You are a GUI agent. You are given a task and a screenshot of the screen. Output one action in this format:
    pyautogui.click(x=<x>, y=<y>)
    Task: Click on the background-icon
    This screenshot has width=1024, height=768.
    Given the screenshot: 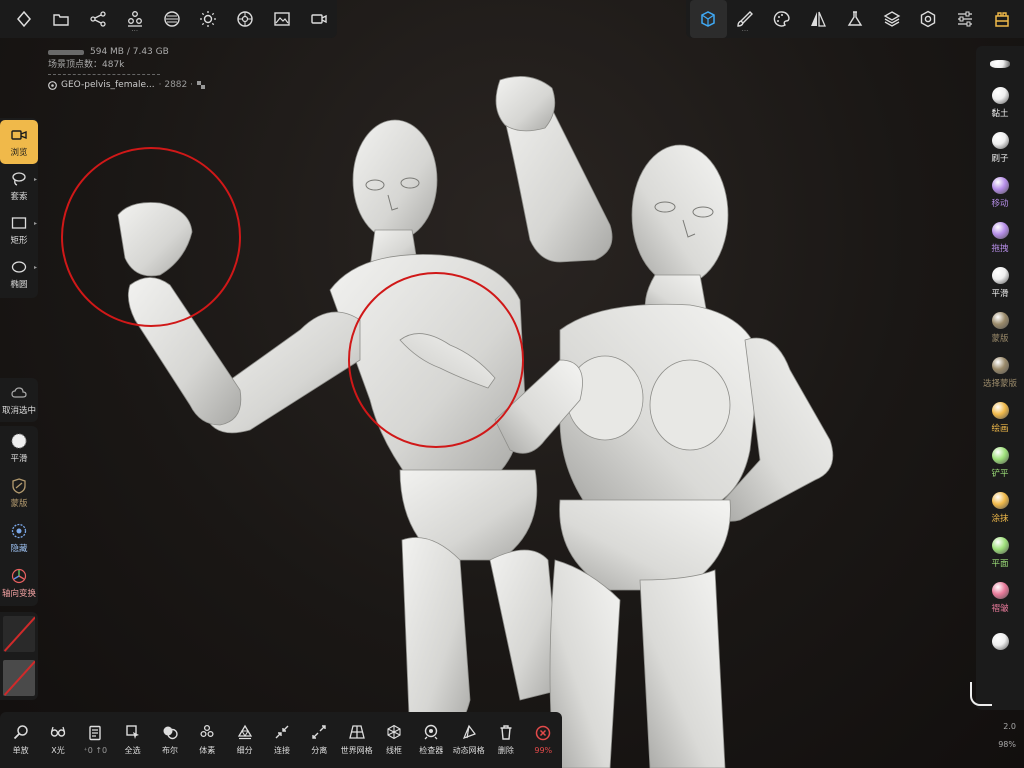 What is the action you would take?
    pyautogui.click(x=171, y=19)
    